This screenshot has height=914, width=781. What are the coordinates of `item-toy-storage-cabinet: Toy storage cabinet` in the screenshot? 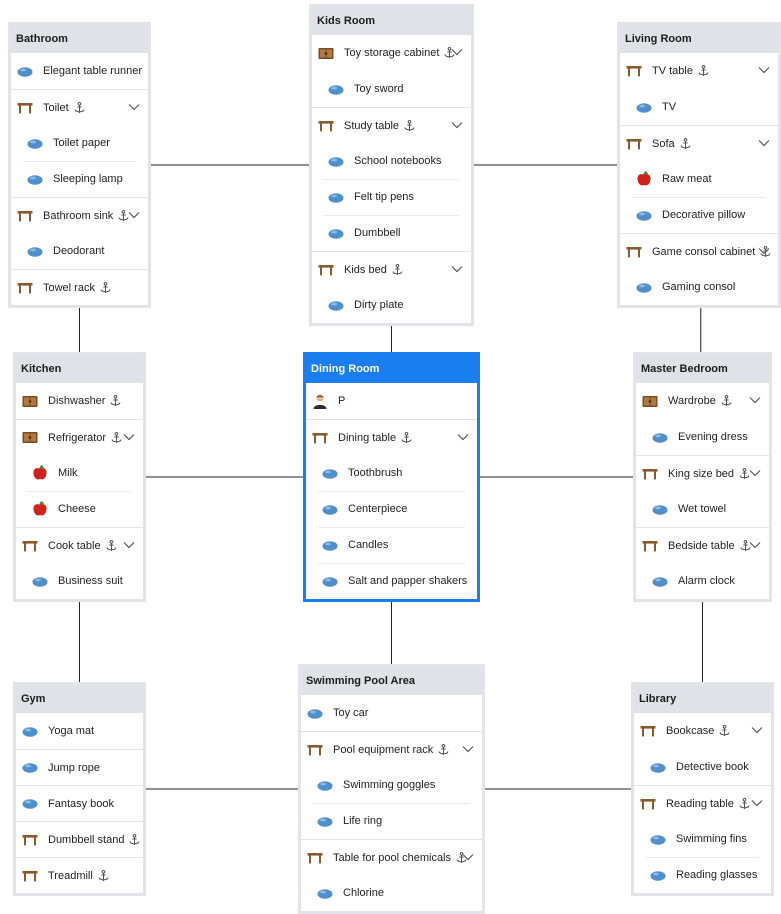 It's located at (391, 53).